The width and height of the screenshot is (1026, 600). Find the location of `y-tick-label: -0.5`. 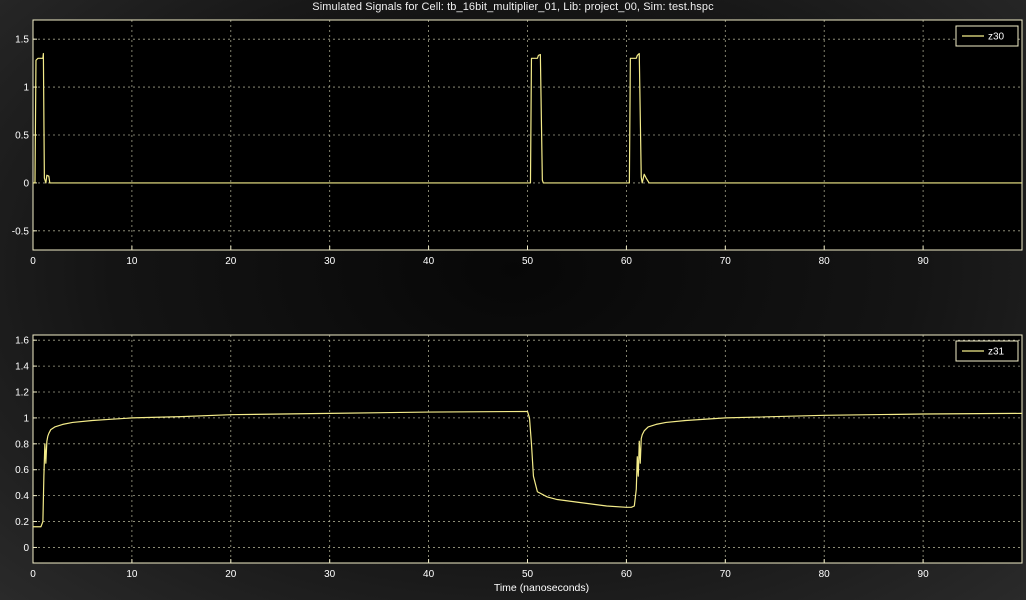

y-tick-label: -0.5 is located at coordinates (21, 231).